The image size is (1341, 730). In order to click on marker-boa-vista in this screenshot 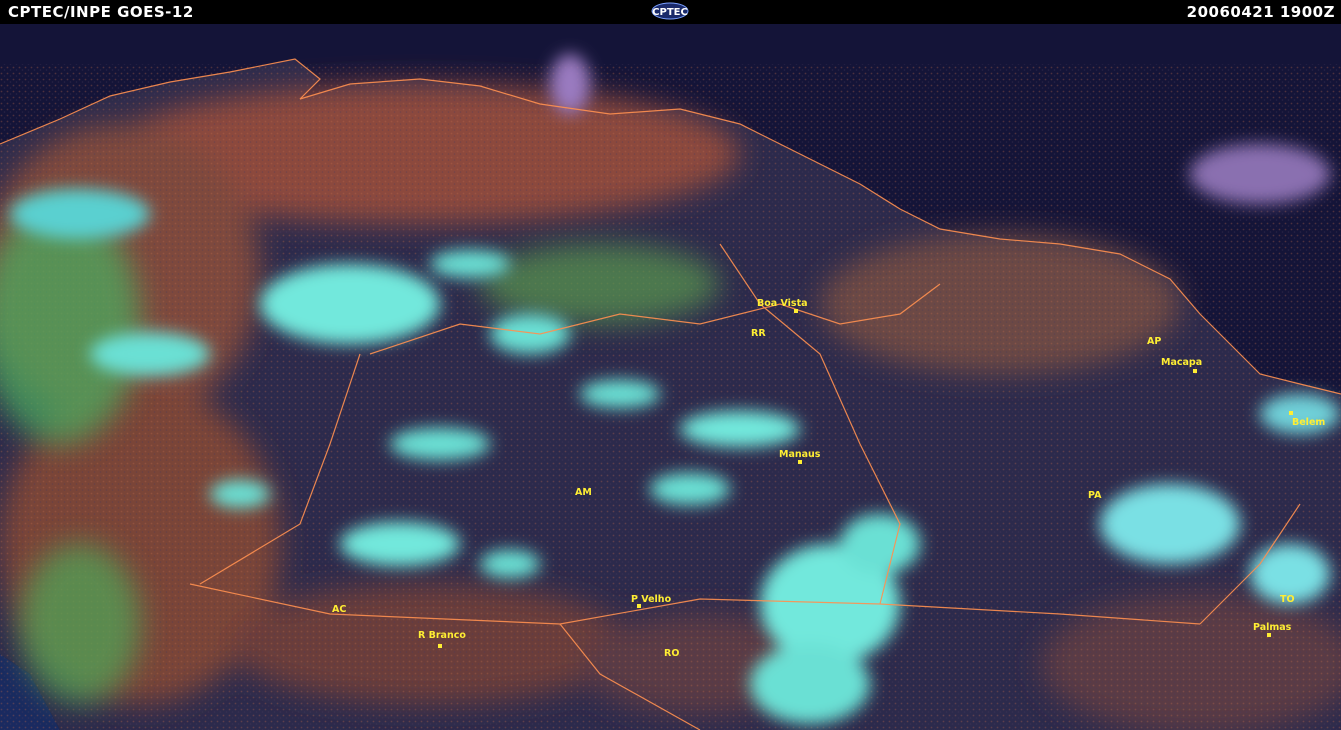, I will do `click(796, 311)`.